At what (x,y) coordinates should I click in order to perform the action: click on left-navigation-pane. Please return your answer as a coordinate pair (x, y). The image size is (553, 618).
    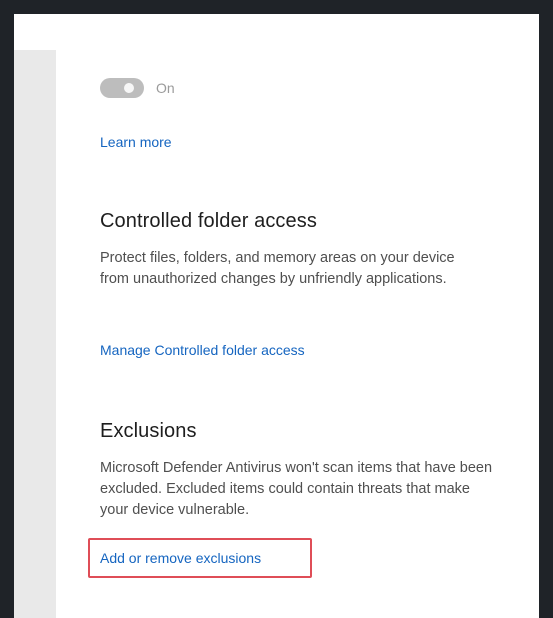
    Looking at the image, I should click on (35, 334).